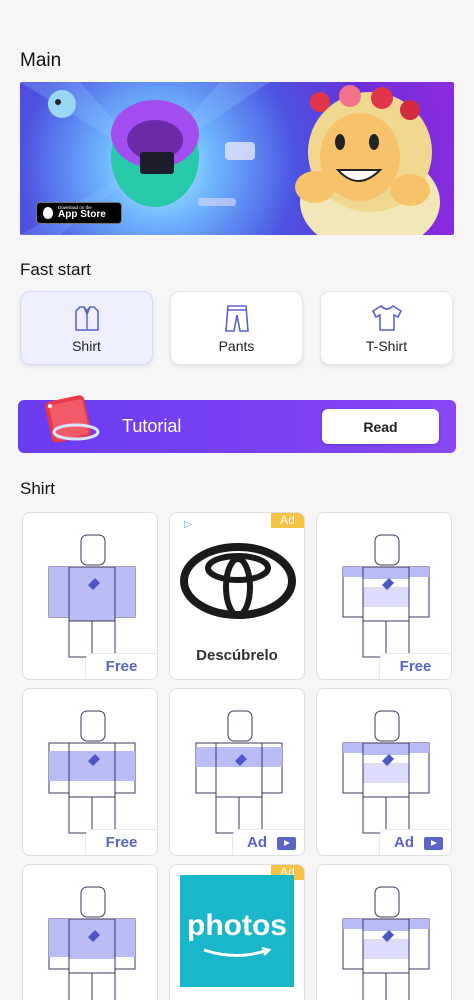 The image size is (474, 1000). Describe the element at coordinates (380, 426) in the screenshot. I see `read-button: Read` at that location.